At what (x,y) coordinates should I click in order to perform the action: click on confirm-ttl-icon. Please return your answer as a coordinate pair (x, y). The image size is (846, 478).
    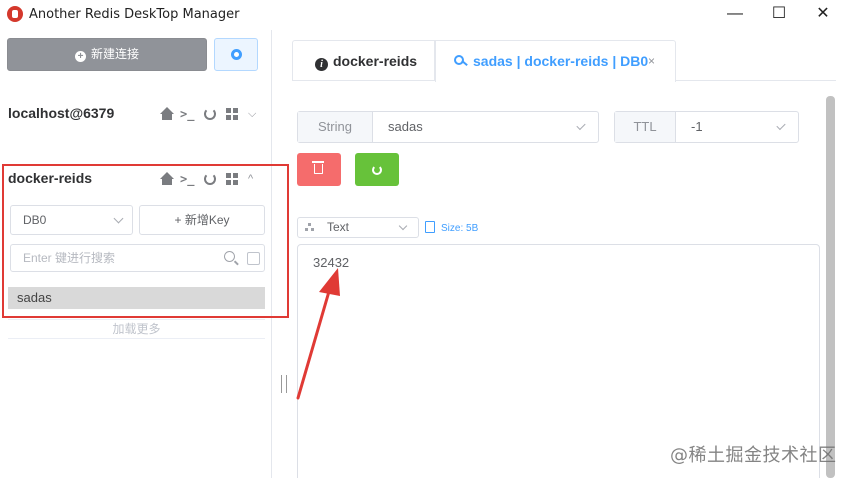
    Looking at the image, I should click on (781, 125).